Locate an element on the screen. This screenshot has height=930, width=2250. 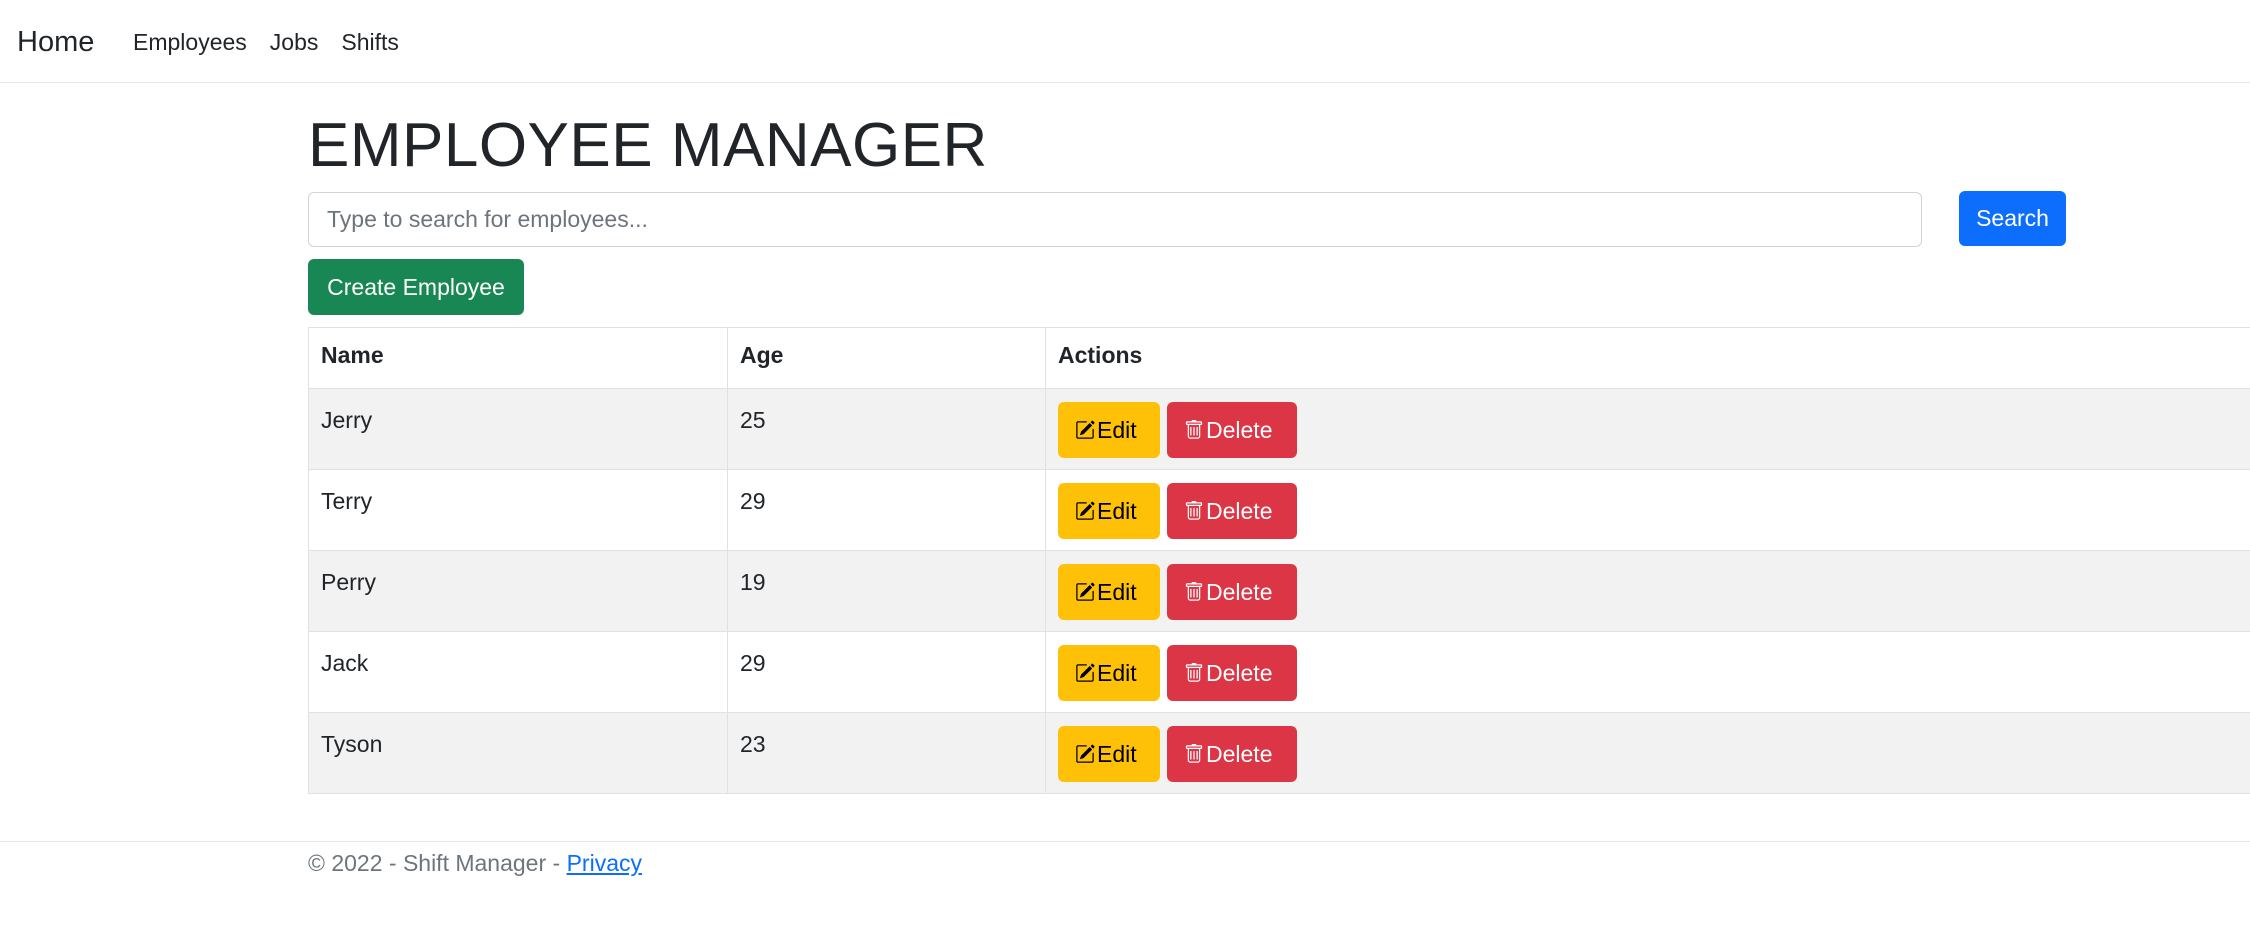
header-actions: Actions is located at coordinates (1647, 358).